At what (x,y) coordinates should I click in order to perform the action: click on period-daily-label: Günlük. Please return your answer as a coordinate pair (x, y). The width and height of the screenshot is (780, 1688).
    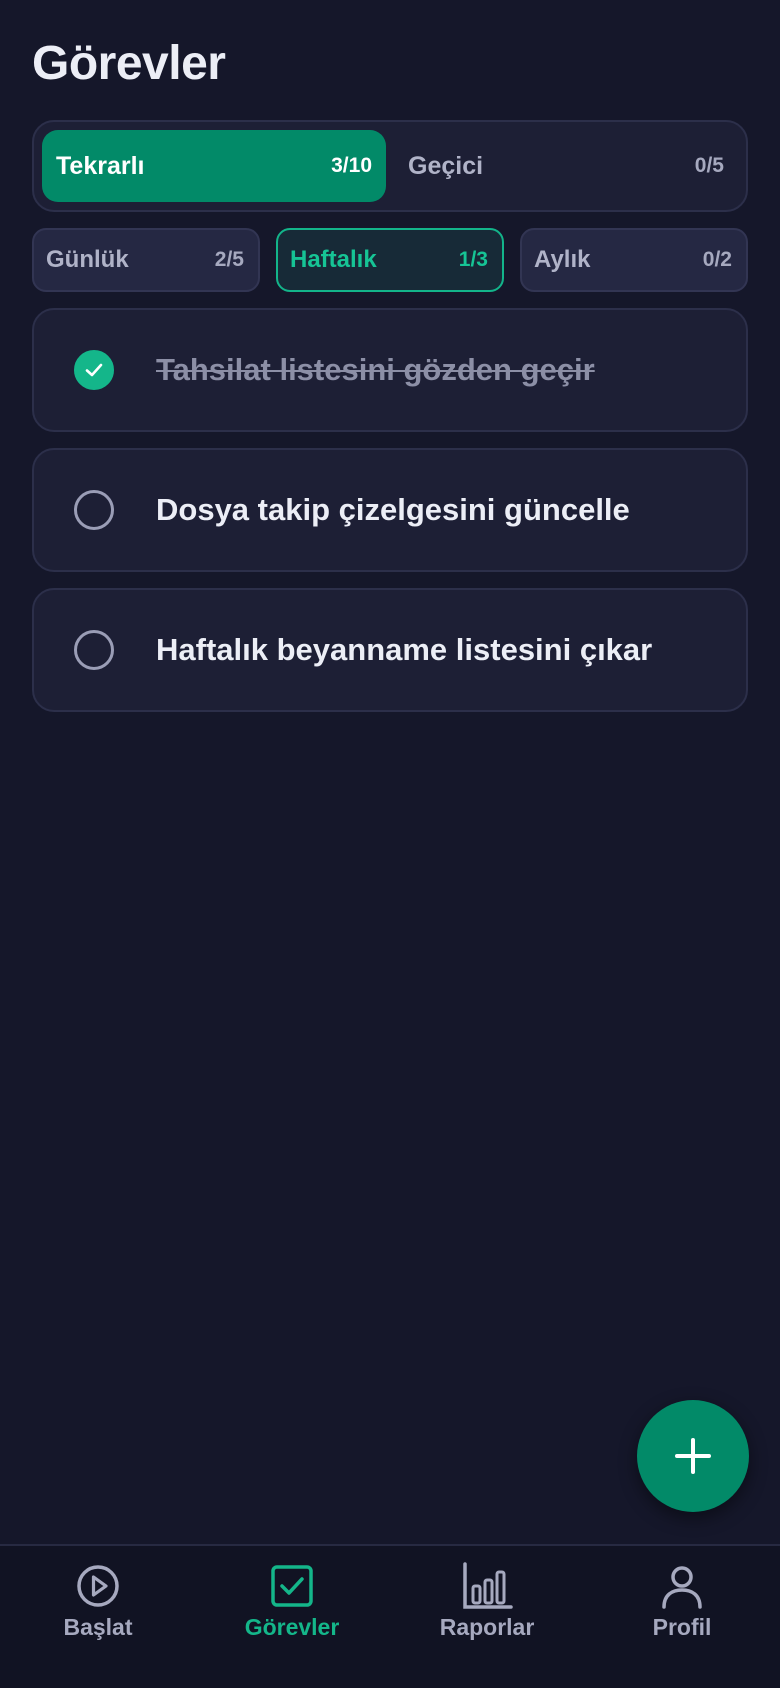
    Looking at the image, I should click on (87, 259).